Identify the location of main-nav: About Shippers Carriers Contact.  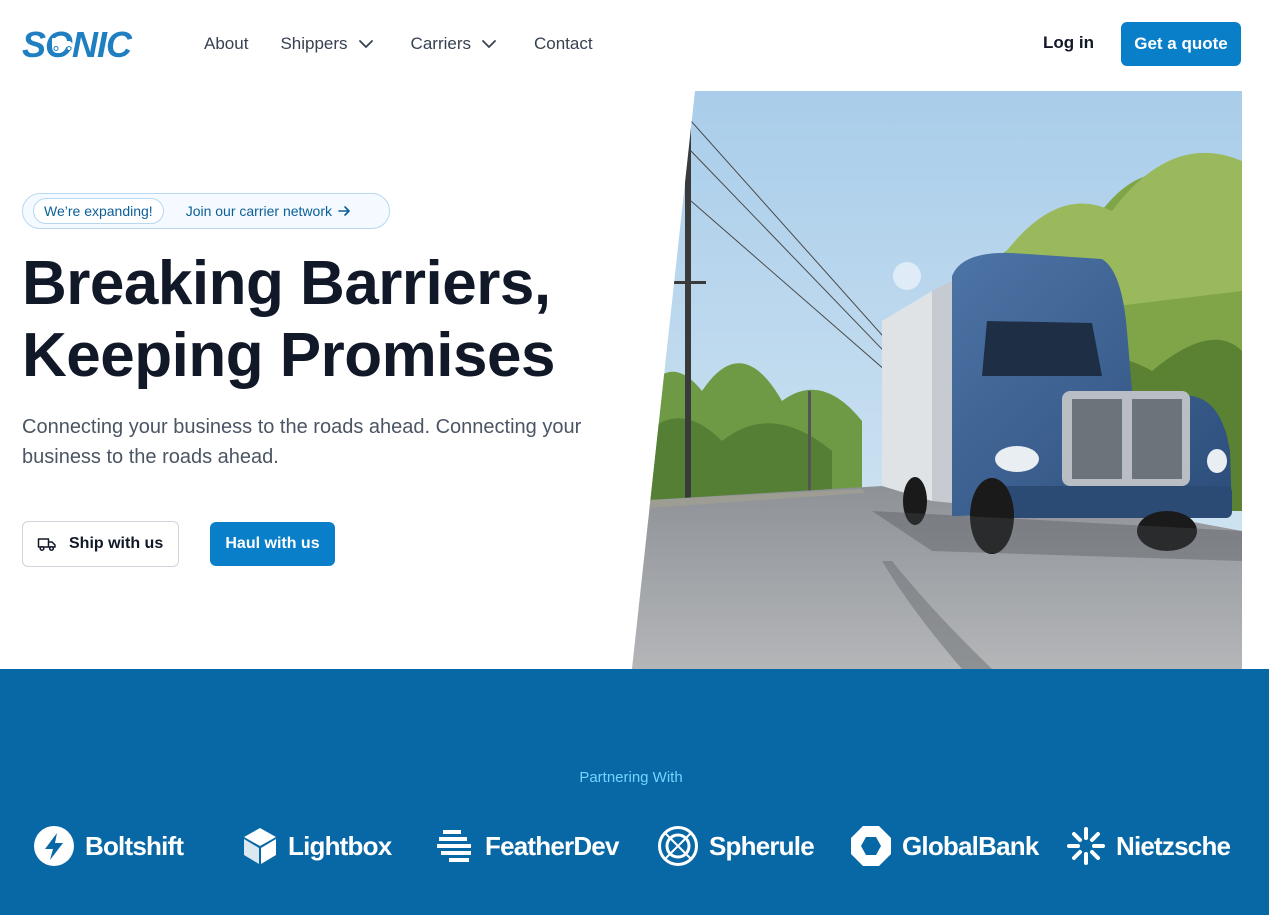
(398, 44).